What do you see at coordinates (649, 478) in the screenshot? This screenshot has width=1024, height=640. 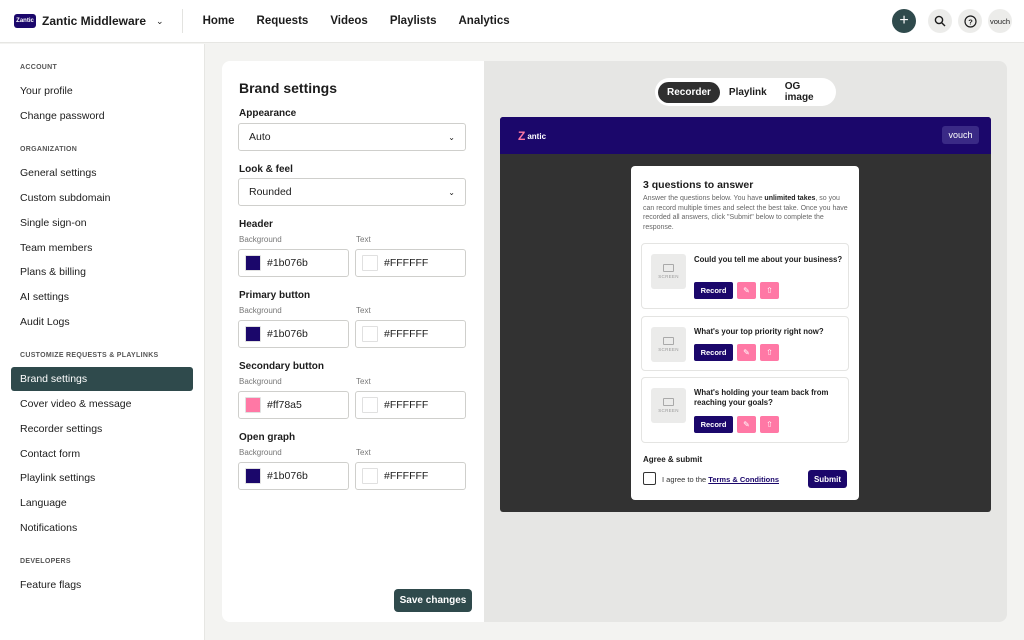 I see `terms-checkbox` at bounding box center [649, 478].